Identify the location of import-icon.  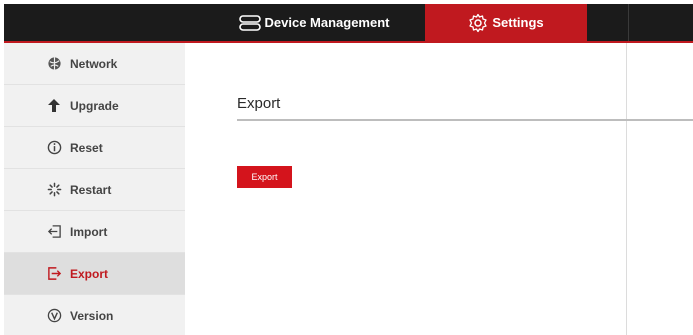
(54, 232).